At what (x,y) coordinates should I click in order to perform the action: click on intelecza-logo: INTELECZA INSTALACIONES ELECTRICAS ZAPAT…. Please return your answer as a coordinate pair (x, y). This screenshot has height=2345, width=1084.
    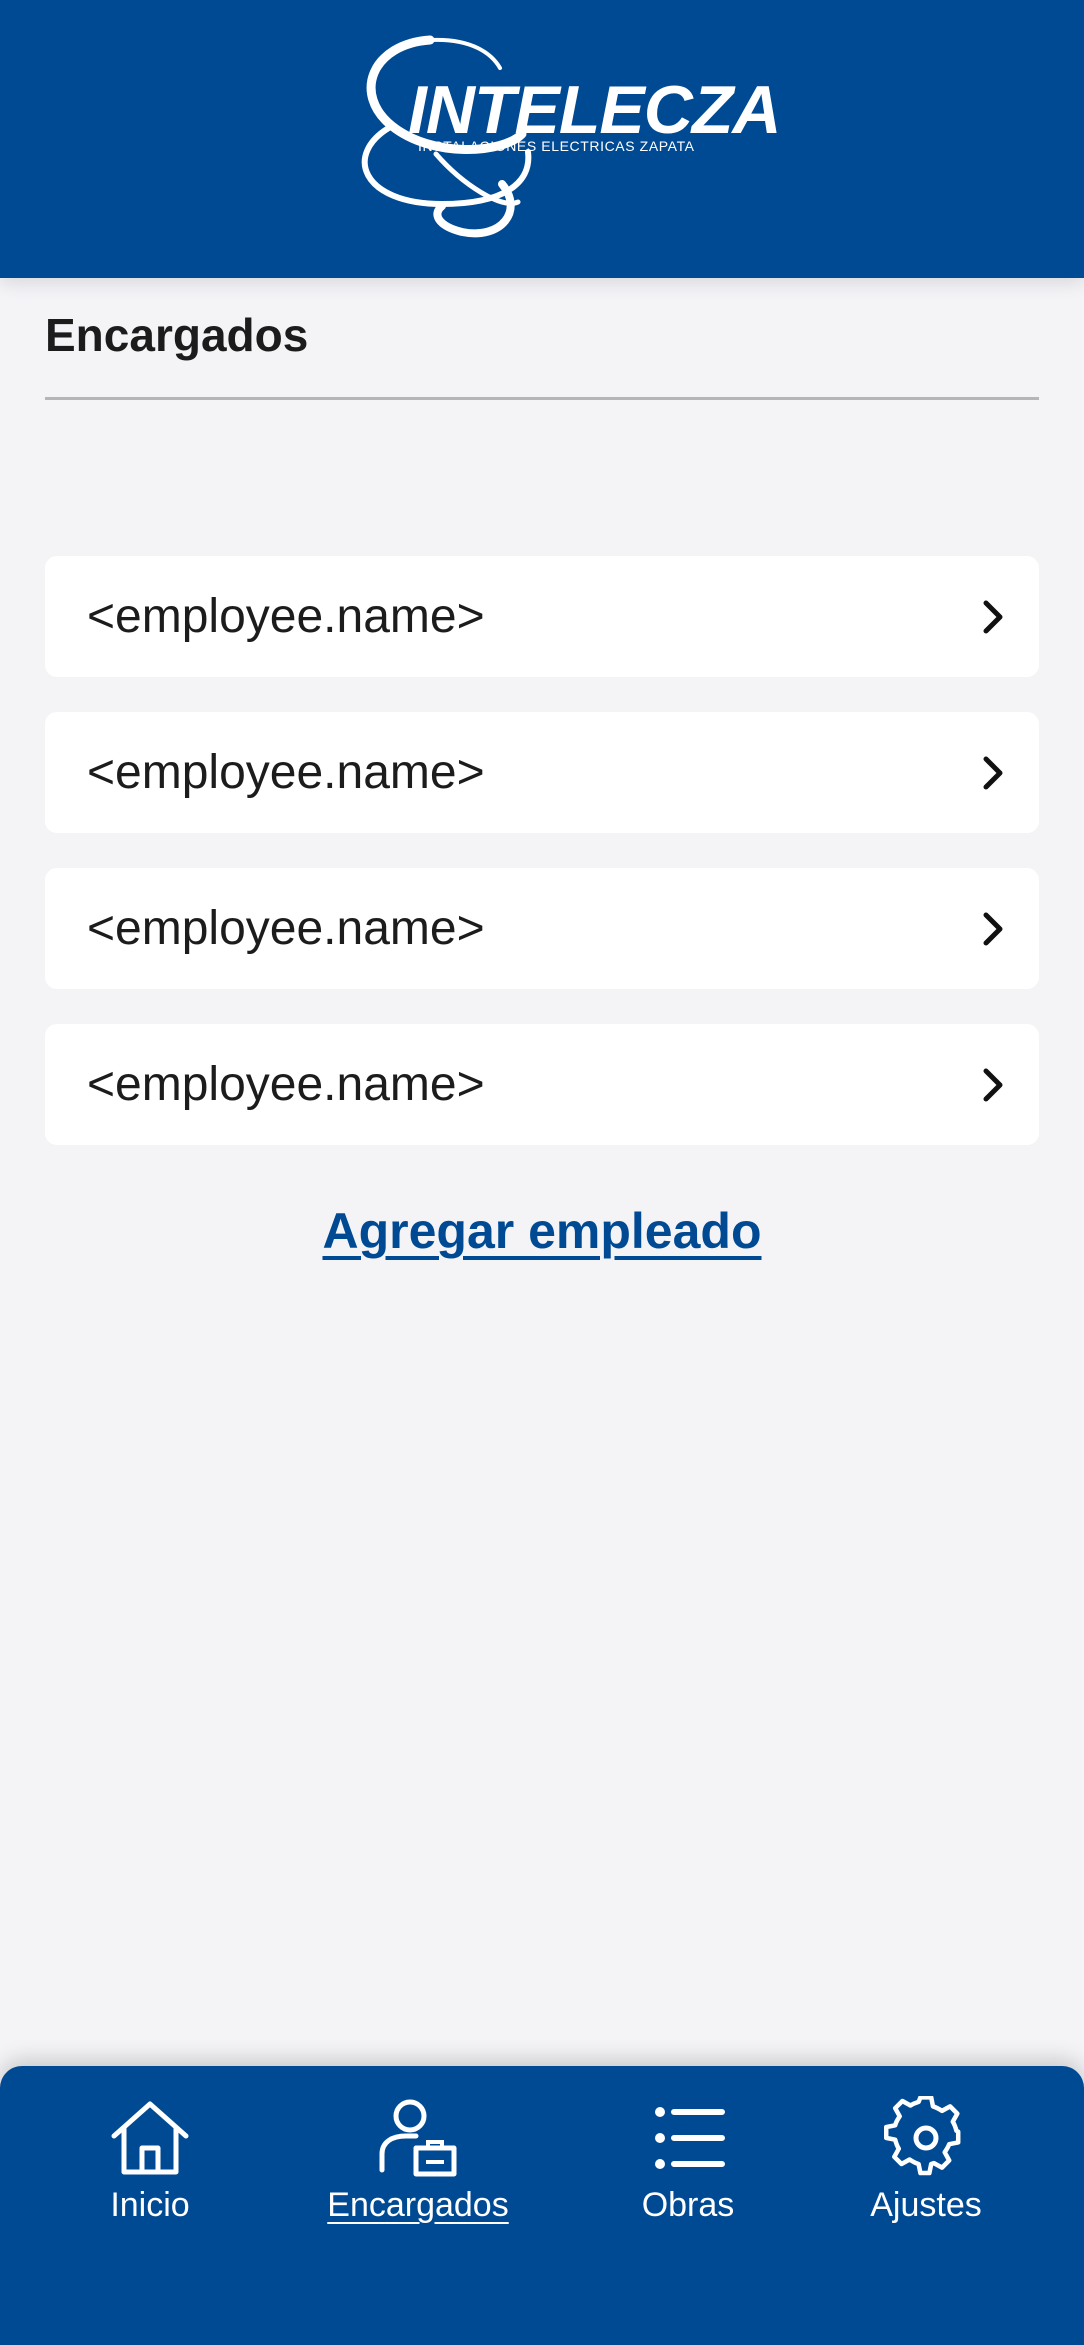
    Looking at the image, I should click on (567, 139).